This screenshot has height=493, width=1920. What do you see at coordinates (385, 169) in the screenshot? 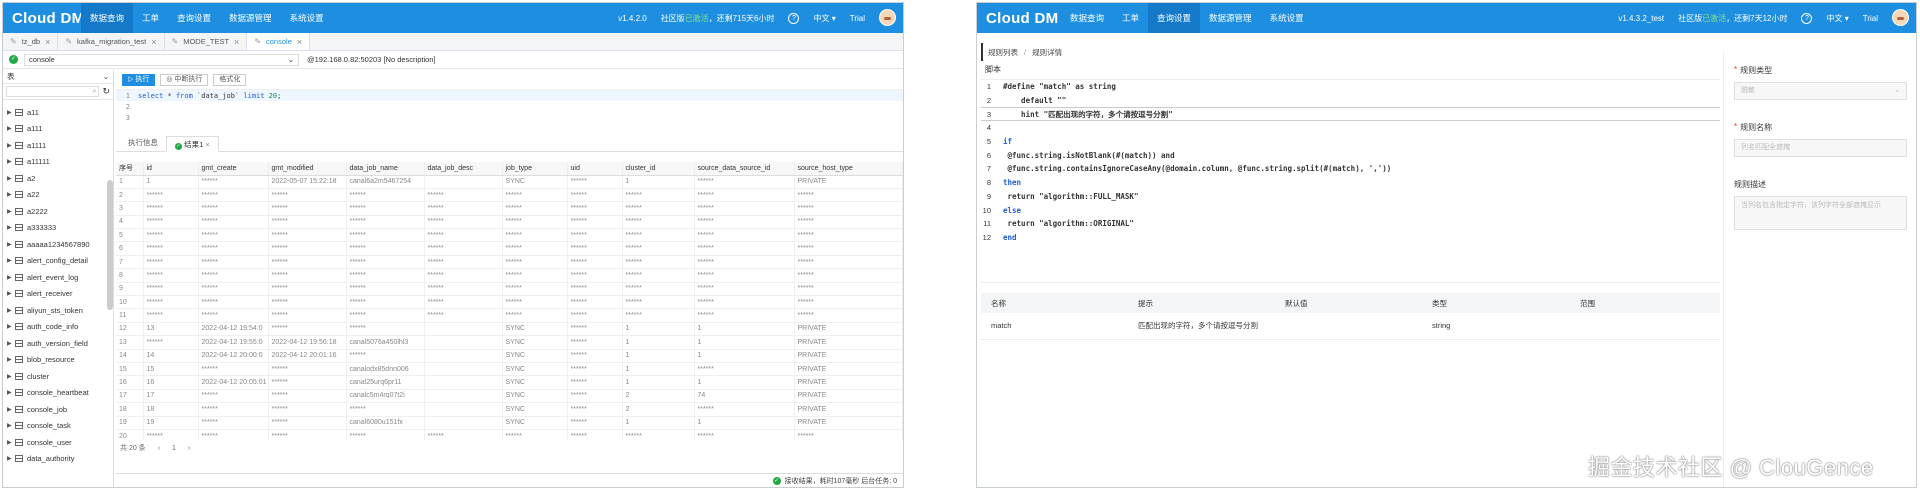
I see `column-header: data_job_name` at bounding box center [385, 169].